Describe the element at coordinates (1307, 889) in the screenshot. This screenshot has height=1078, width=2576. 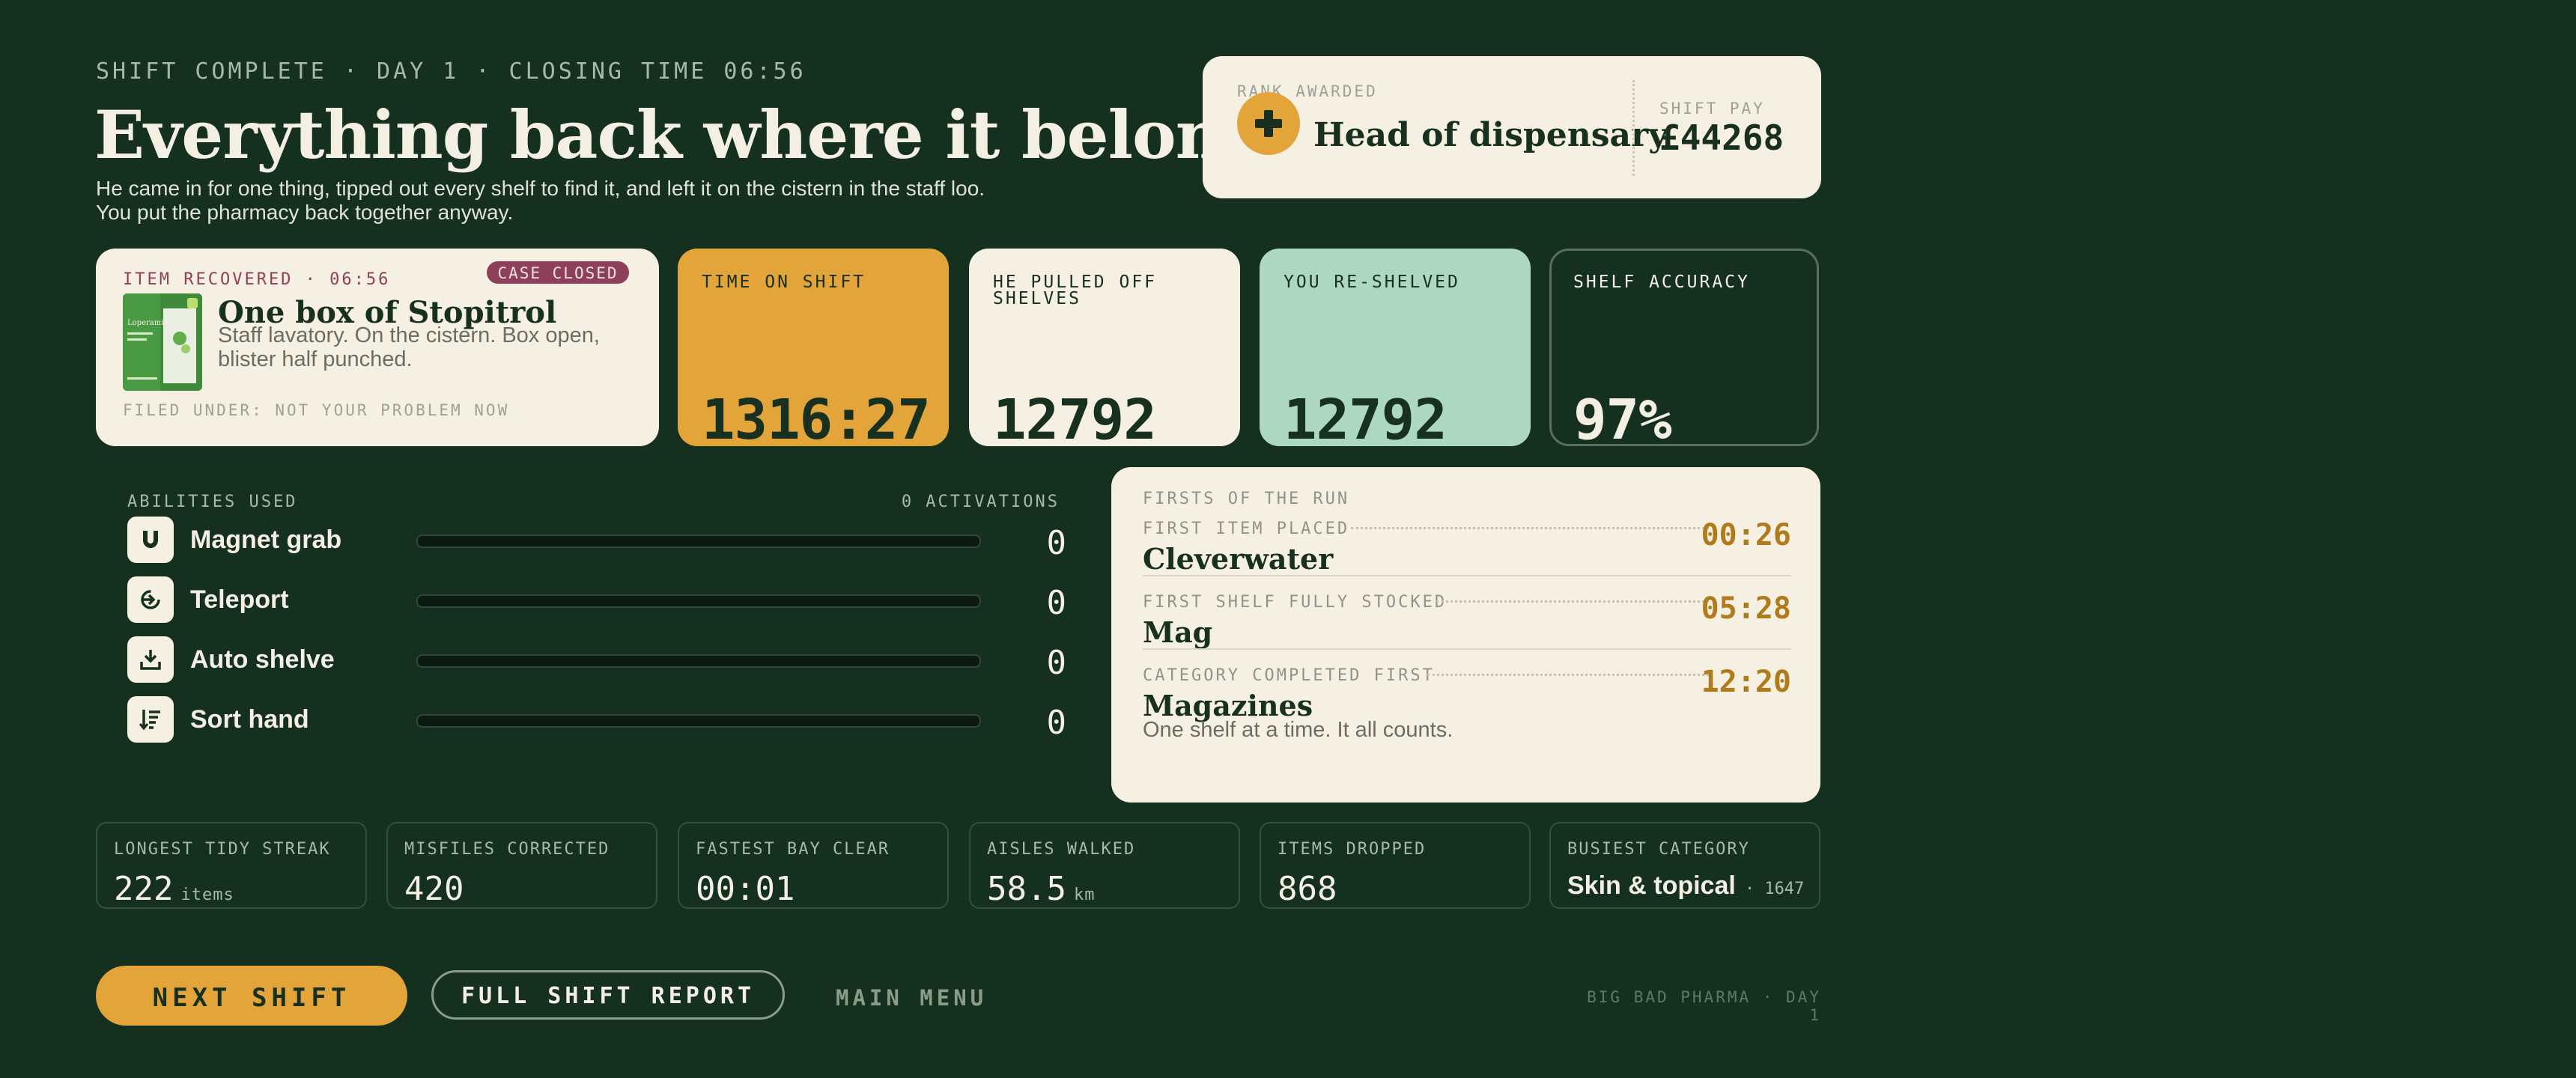
I see `stat-value: 868` at that location.